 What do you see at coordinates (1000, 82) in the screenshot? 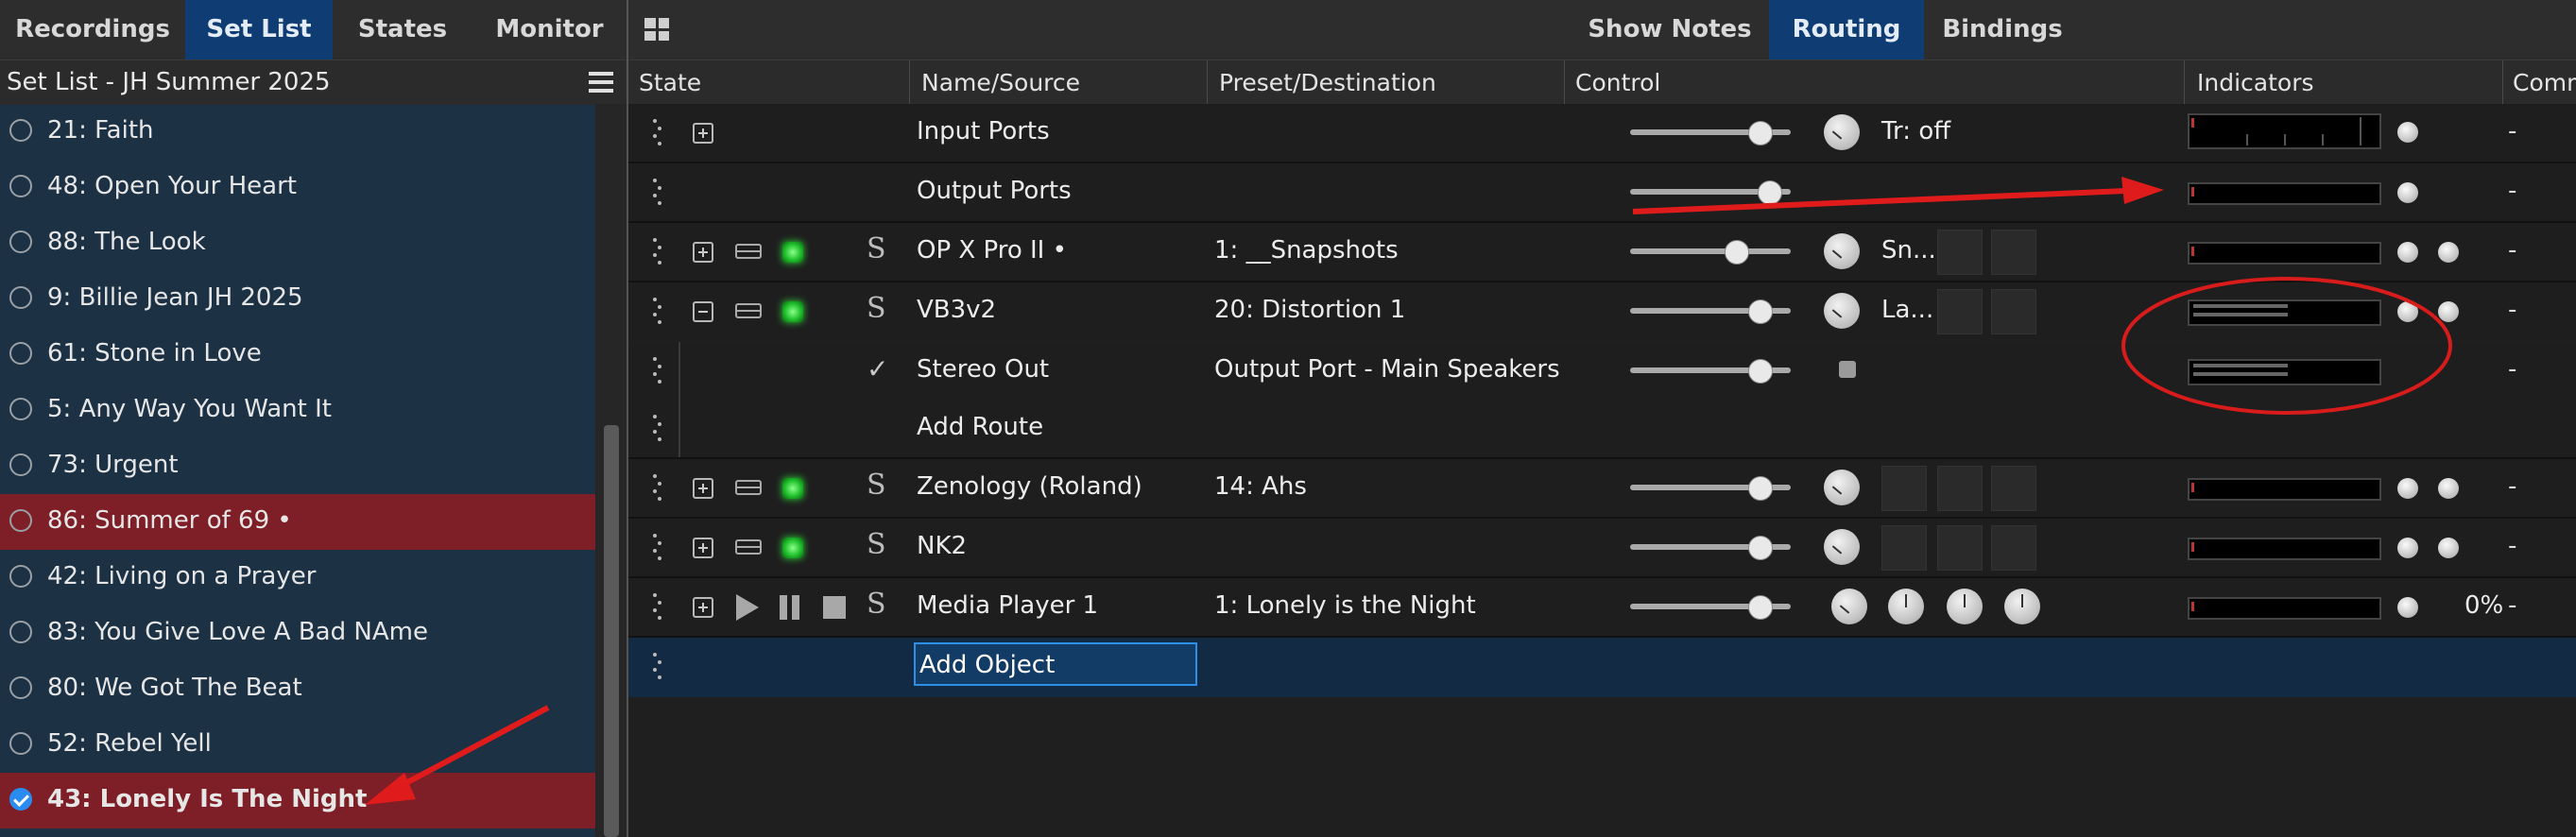
I see `col-name-source: Name/Source` at bounding box center [1000, 82].